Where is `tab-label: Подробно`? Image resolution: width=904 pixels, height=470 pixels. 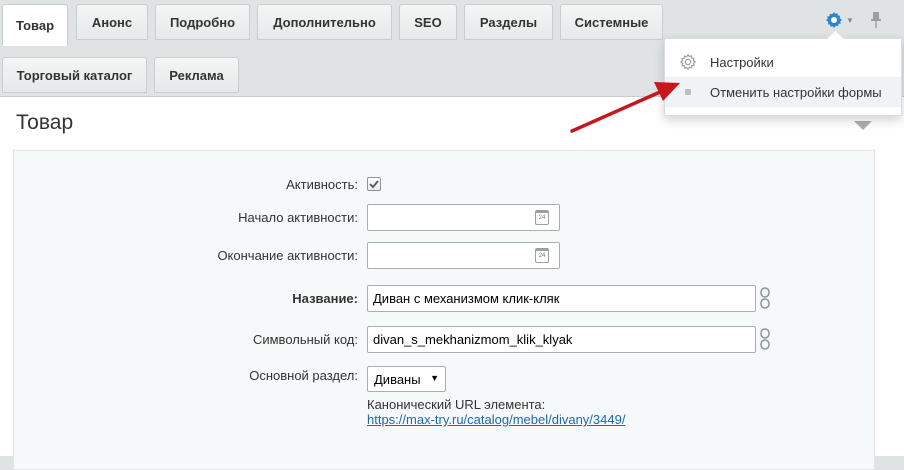
tab-label: Подробно is located at coordinates (202, 22).